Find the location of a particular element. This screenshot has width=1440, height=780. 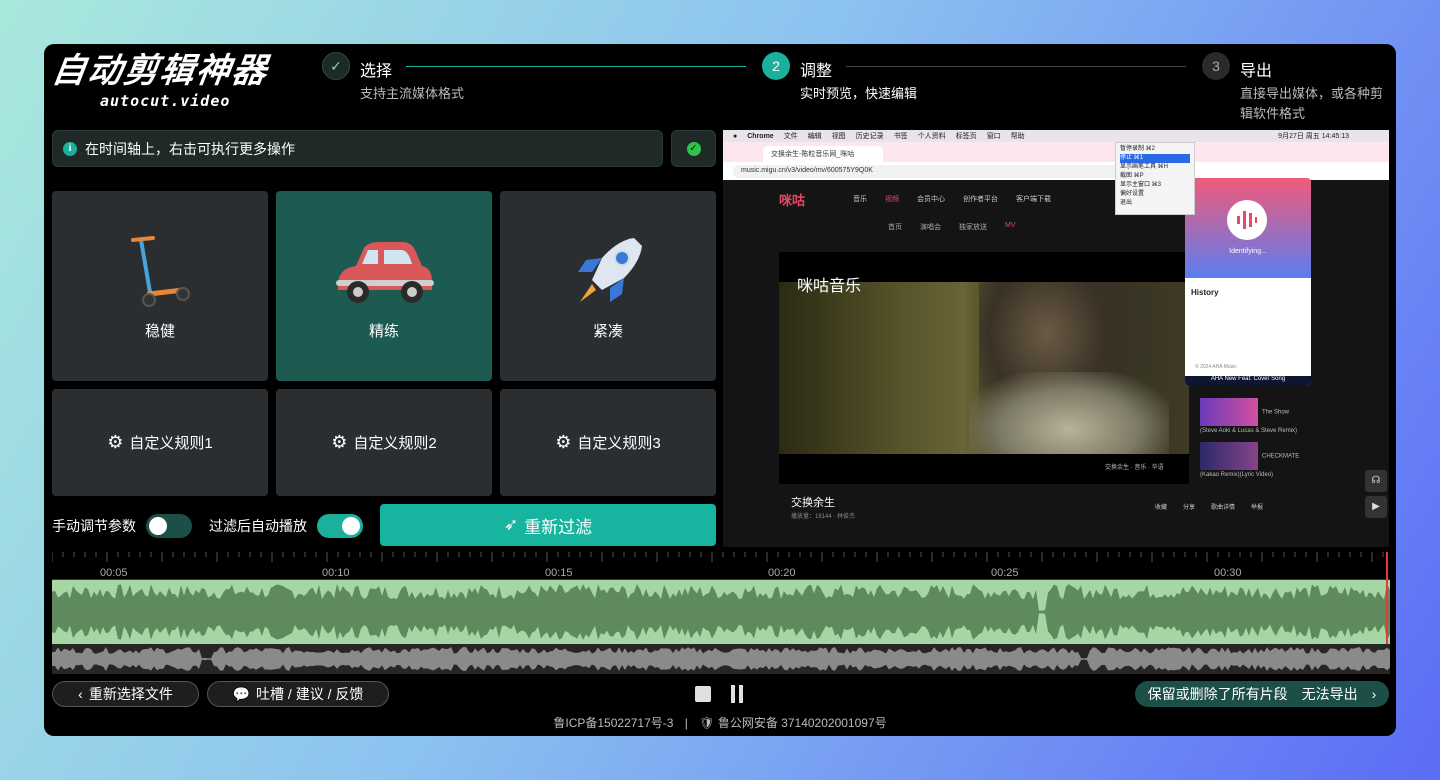

popup-footer: © 2024 AHA Music is located at coordinates (1216, 367).